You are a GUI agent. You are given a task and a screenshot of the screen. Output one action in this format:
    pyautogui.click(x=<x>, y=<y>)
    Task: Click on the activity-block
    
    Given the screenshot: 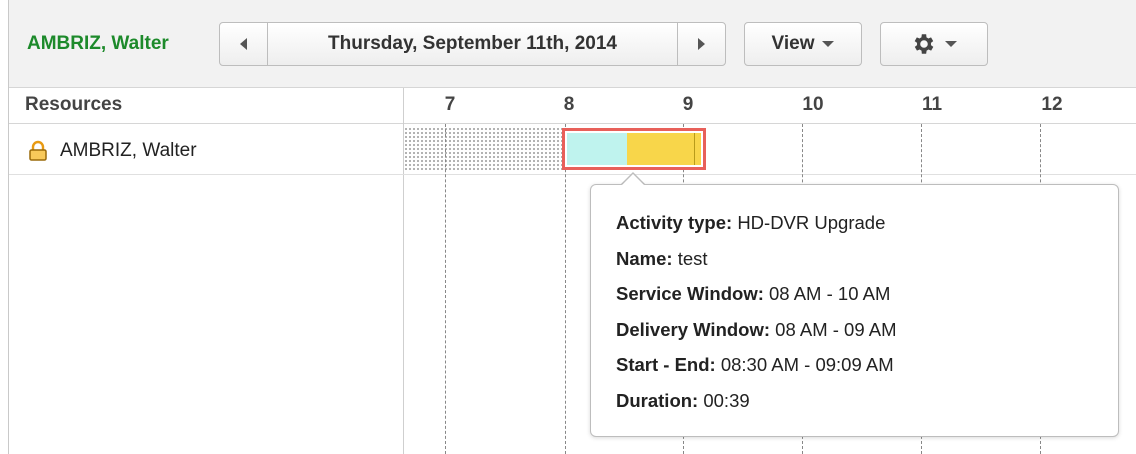 What is the action you would take?
    pyautogui.click(x=634, y=149)
    